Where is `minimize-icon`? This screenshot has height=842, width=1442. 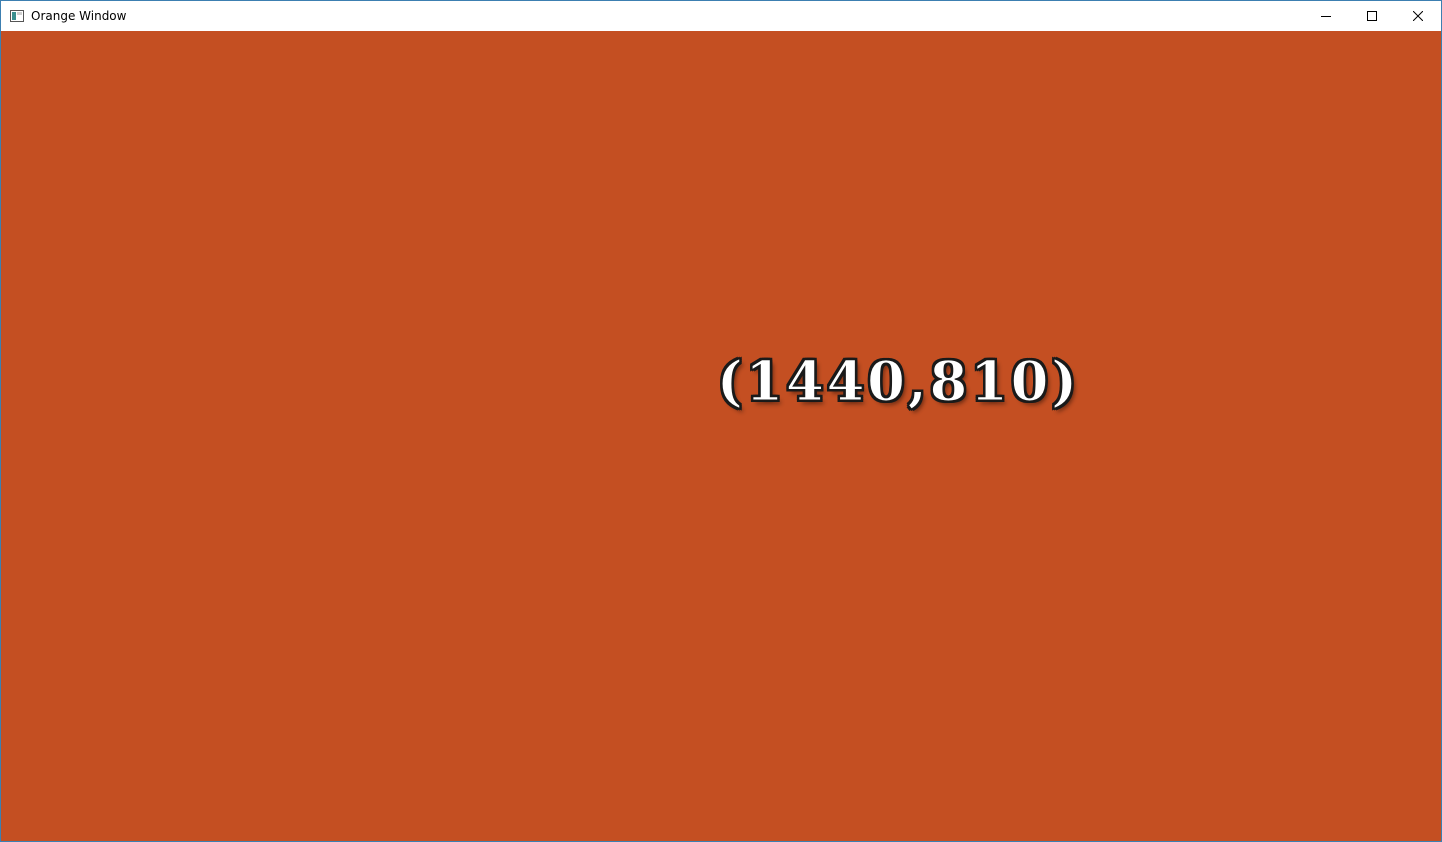
minimize-icon is located at coordinates (1326, 16).